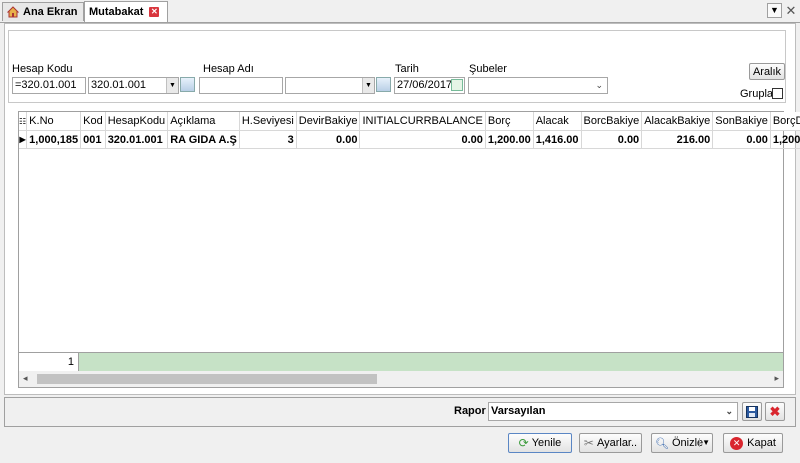 The image size is (800, 463). Describe the element at coordinates (613, 411) in the screenshot. I see `rapor-select: Varsayılan ⌄` at that location.